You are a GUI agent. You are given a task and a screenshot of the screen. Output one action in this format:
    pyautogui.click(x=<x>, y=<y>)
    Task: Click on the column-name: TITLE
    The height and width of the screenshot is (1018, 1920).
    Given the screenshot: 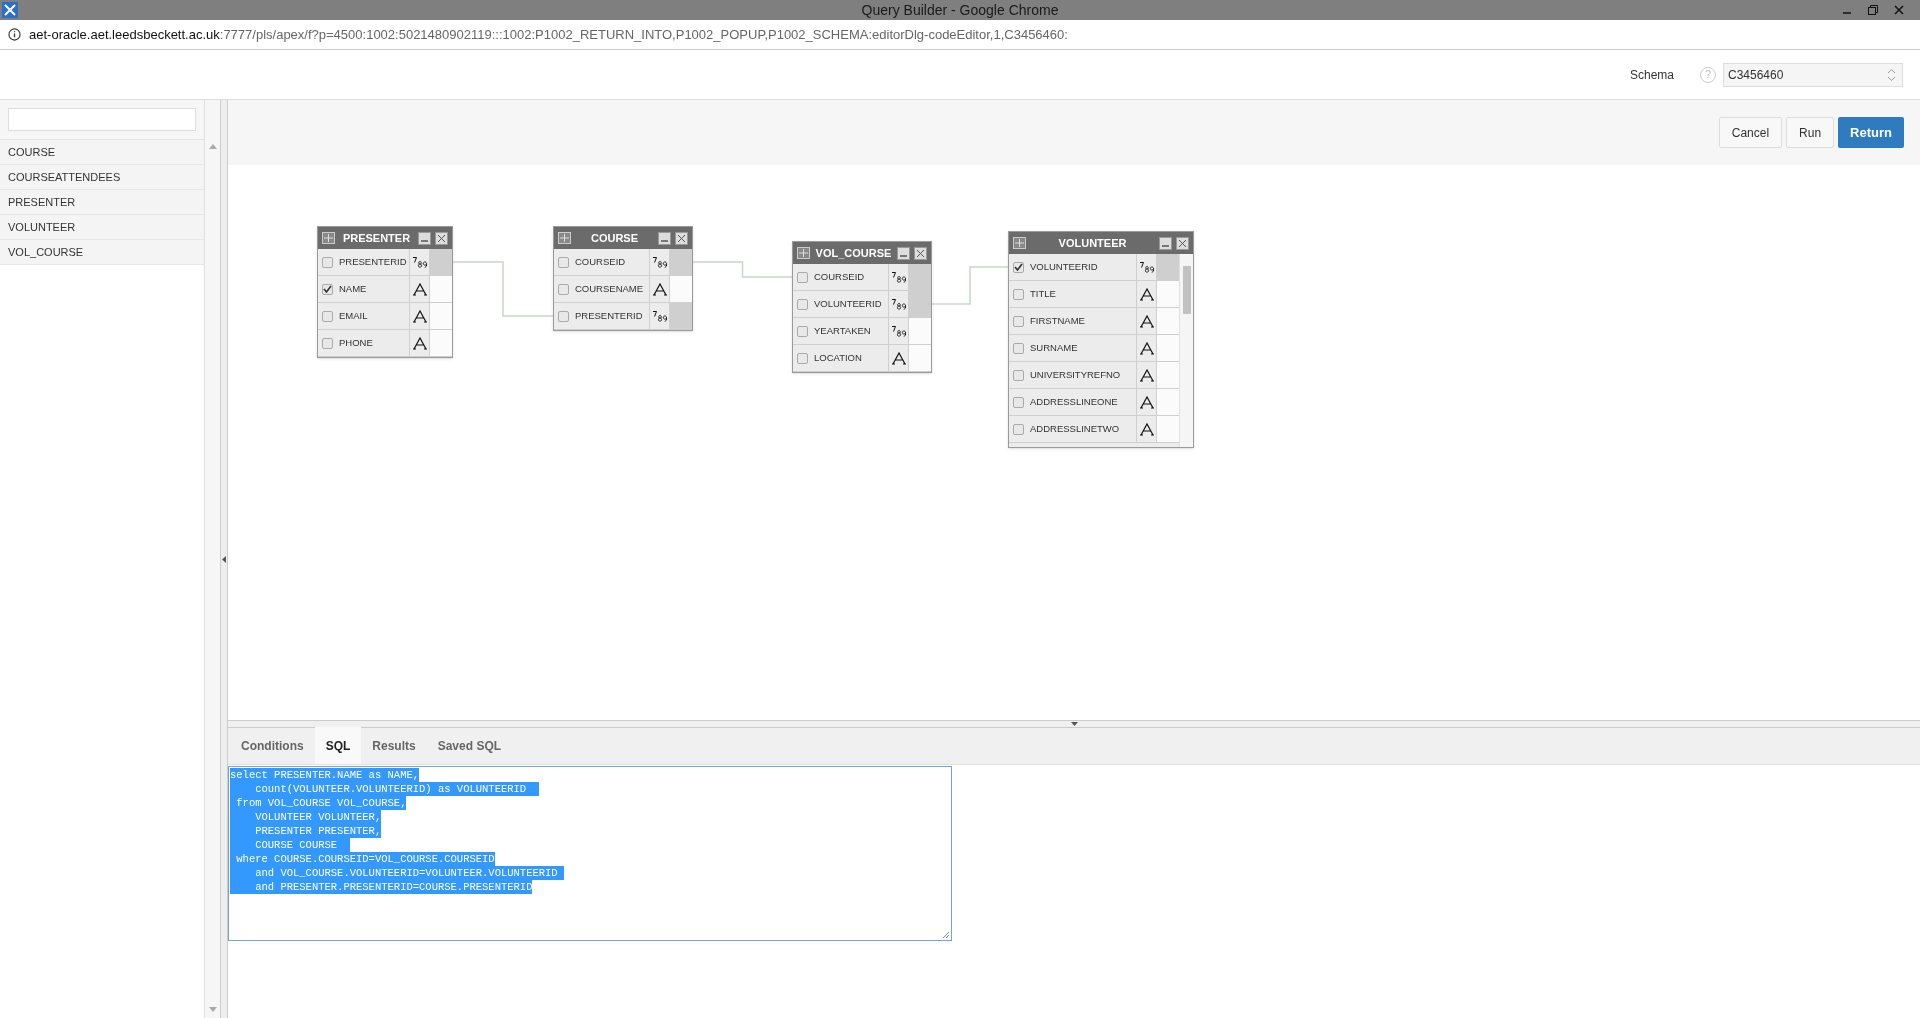 What is the action you would take?
    pyautogui.click(x=1043, y=293)
    